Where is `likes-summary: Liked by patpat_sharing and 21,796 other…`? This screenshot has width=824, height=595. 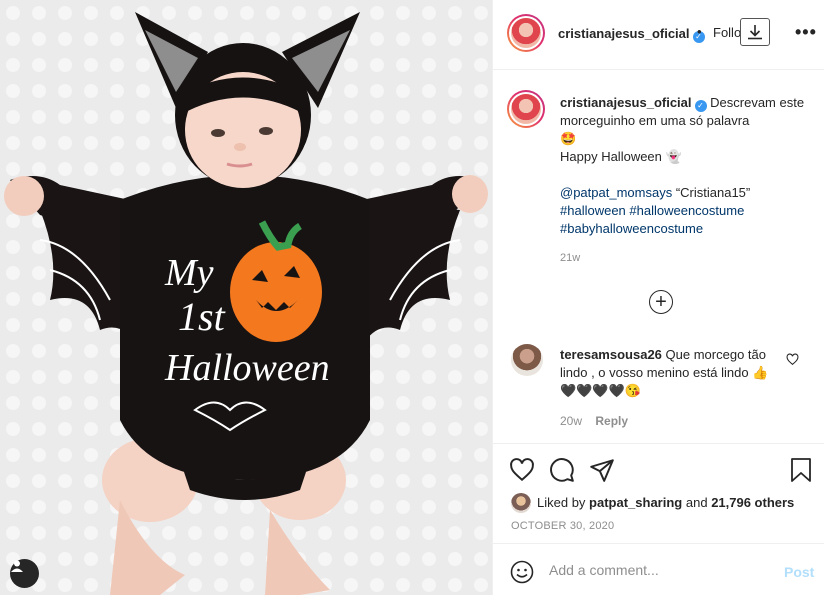
likes-summary: Liked by patpat_sharing and 21,796 other… is located at coordinates (652, 503).